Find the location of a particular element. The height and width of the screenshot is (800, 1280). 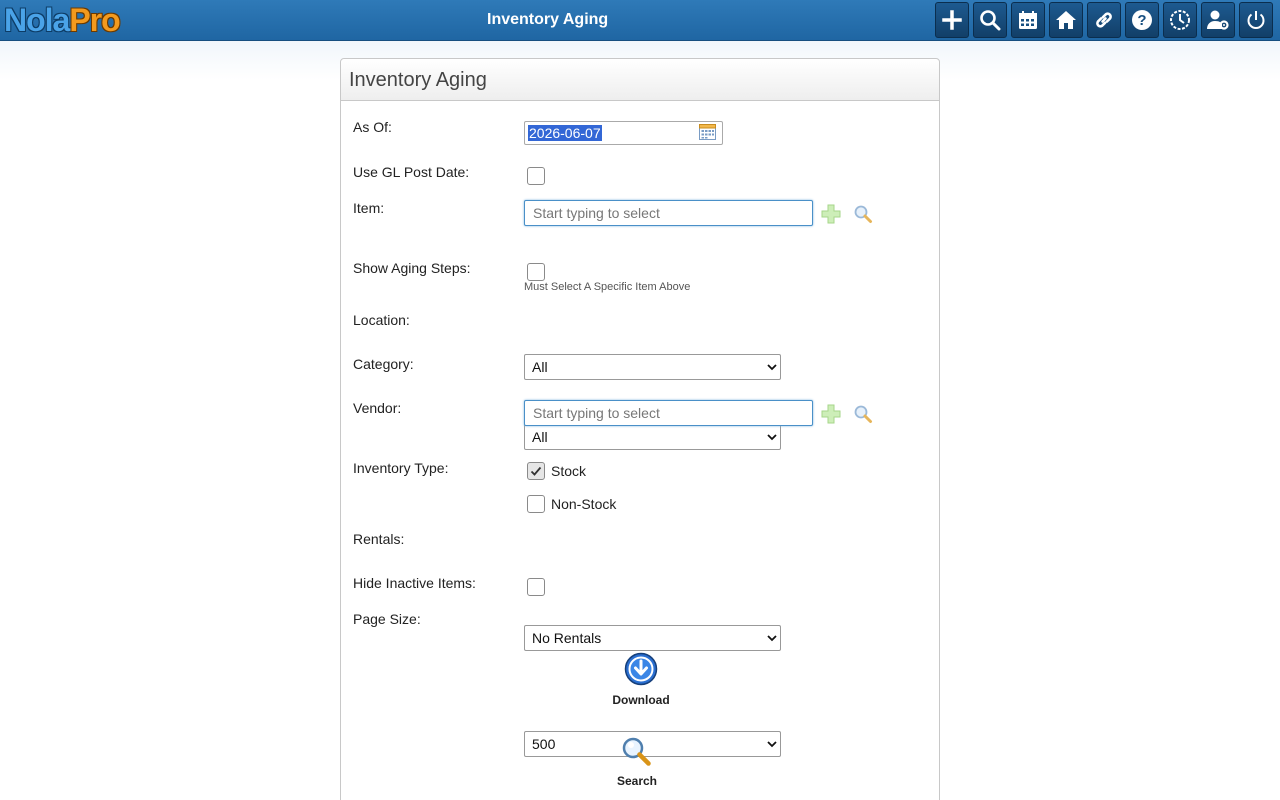

panel-header: Inventory Aging is located at coordinates (640, 80).